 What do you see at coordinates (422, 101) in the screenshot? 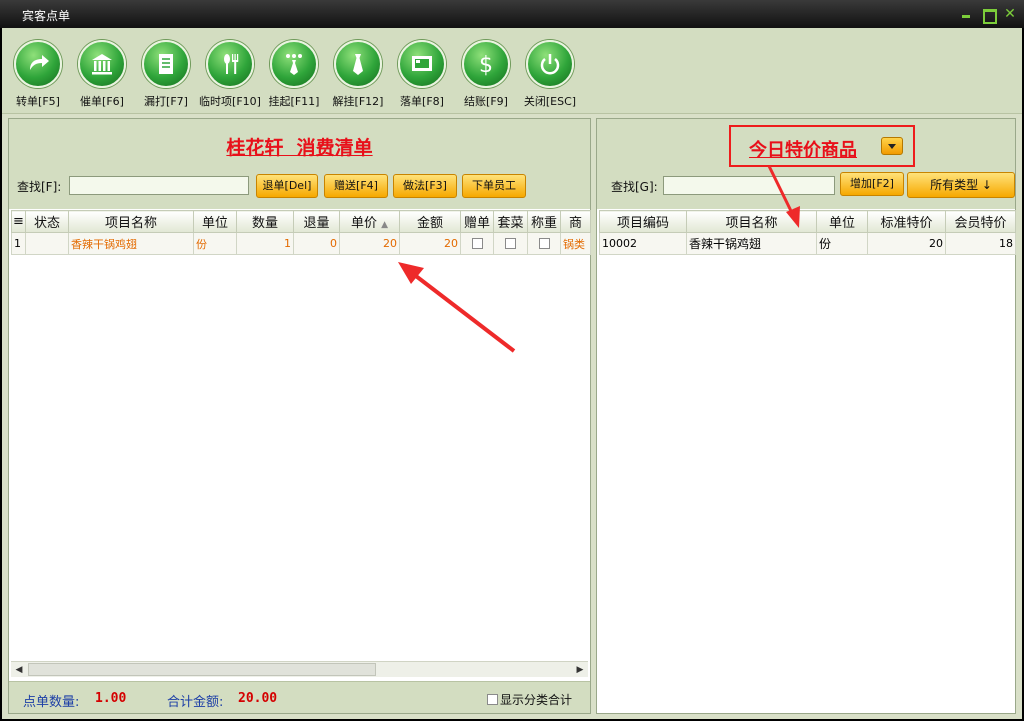
I see `toolbar-label: 落单[F8]` at bounding box center [422, 101].